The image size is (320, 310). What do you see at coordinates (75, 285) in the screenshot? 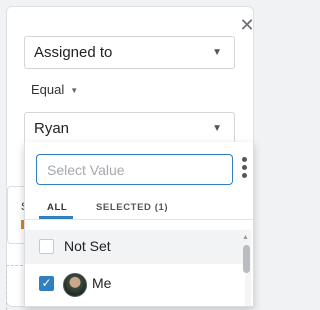
I see `avatar` at bounding box center [75, 285].